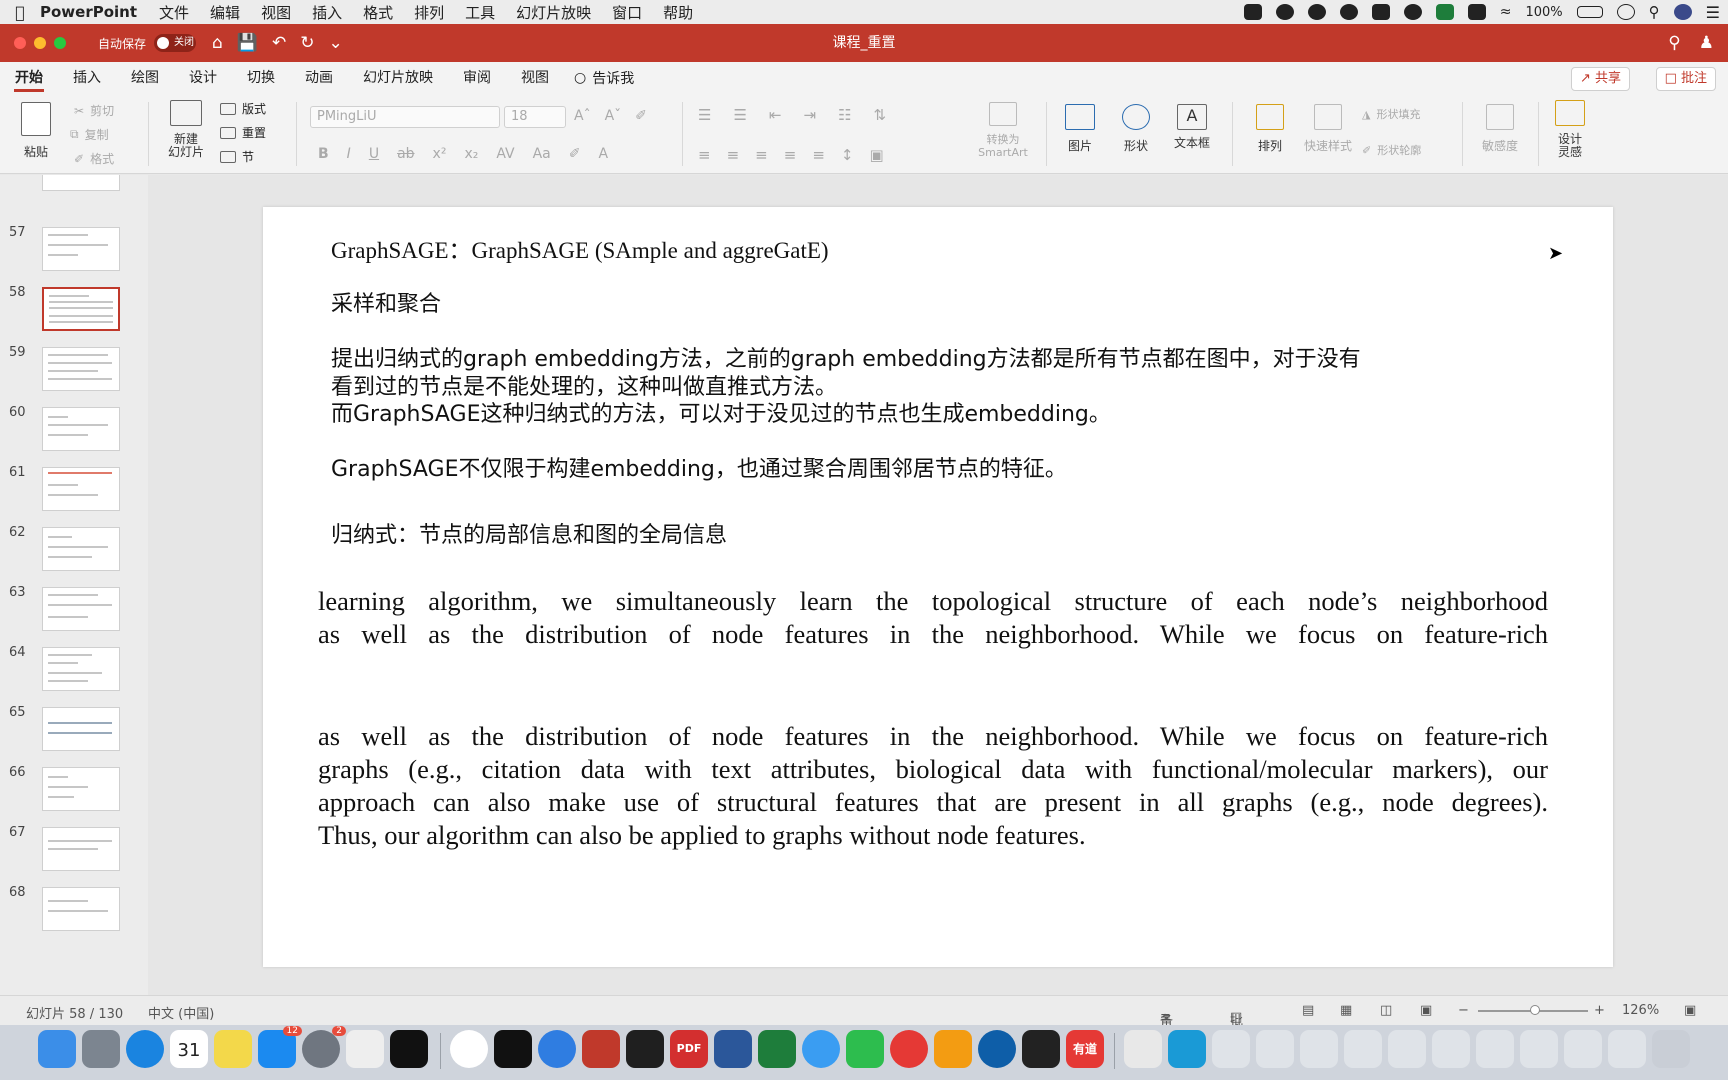 This screenshot has width=1728, height=1080. I want to click on fit-to-window-icon: ▣, so click(1690, 1010).